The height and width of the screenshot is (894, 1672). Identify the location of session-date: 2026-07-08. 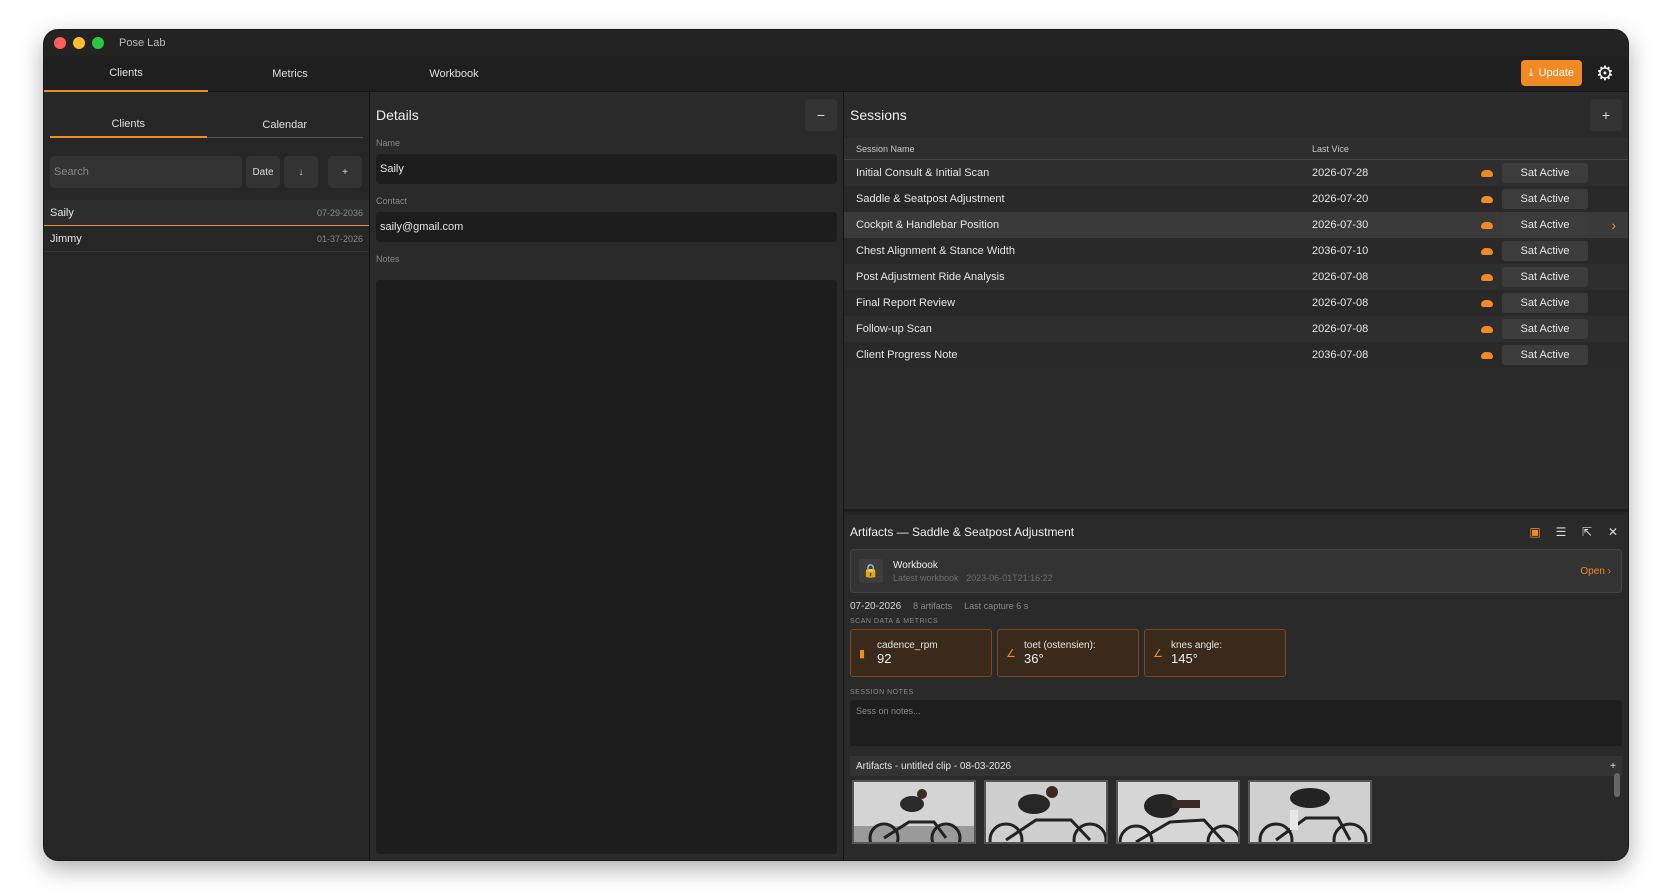
(1340, 277).